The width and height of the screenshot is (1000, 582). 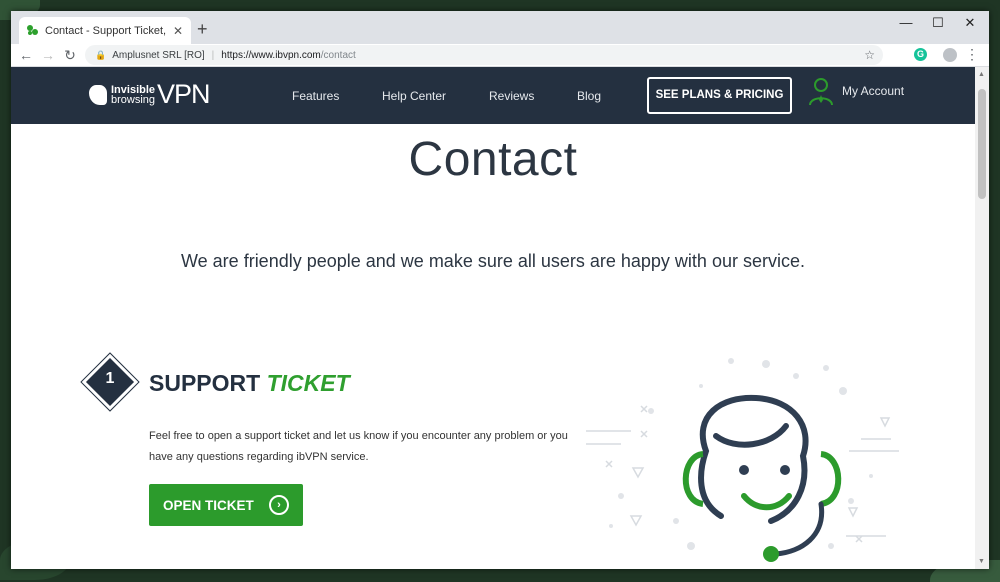 I want to click on url-host: https://www.ibvpn.com, so click(x=271, y=55).